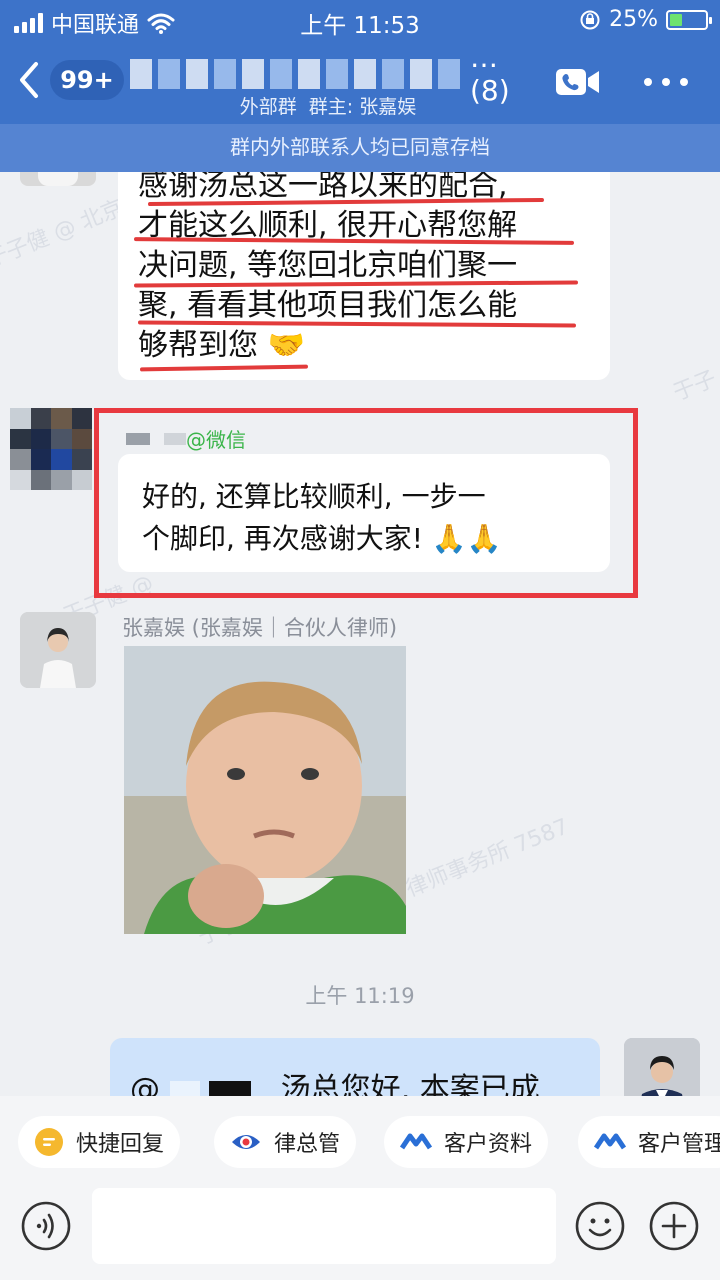 The image size is (720, 1280). I want to click on watermark: 律师事务所 7587, so click(487, 858).